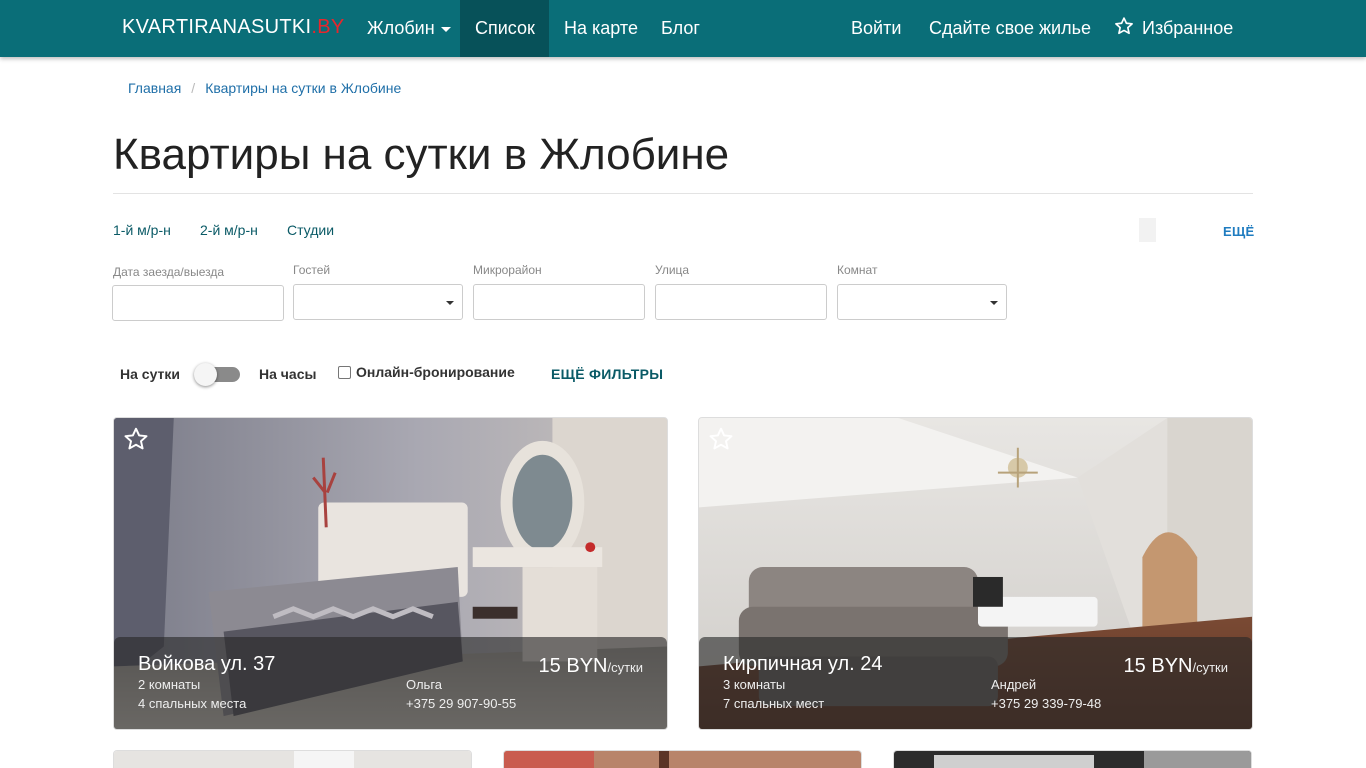  Describe the element at coordinates (303, 88) in the screenshot. I see `breadcrumb-current: Квартиры на сутки в Жлобине` at that location.